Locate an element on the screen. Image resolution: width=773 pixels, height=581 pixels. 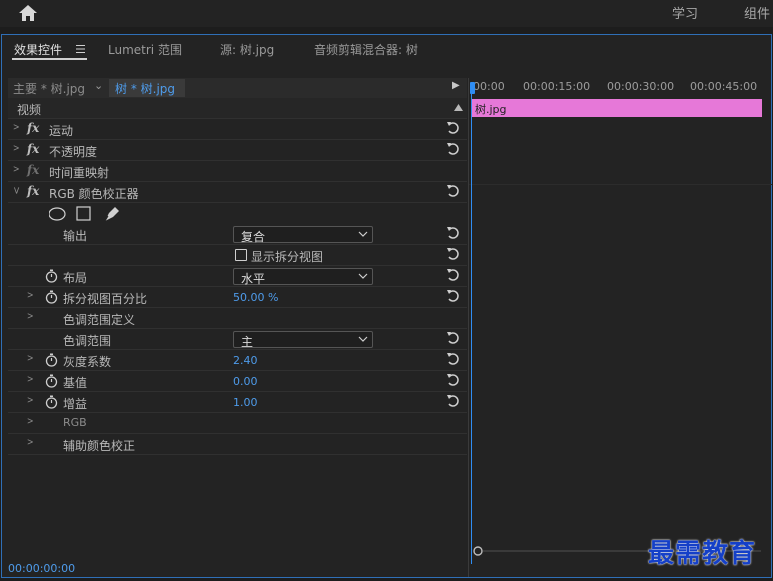
param-label: 色调范围定义 is located at coordinates (99, 320).